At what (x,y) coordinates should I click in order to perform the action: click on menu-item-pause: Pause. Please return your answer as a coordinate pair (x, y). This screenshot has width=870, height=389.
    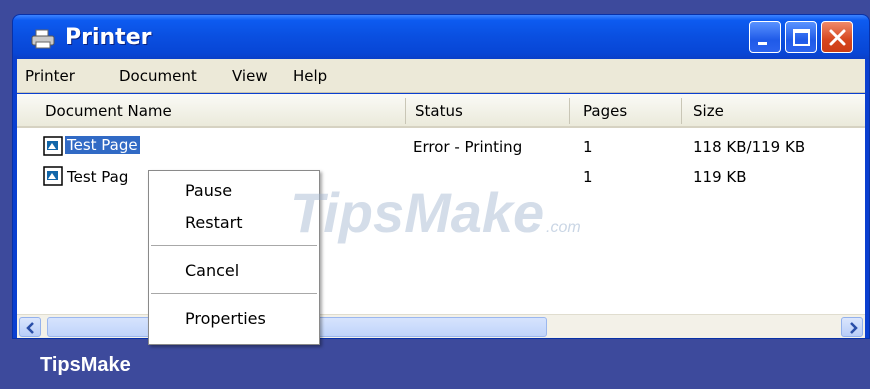
    Looking at the image, I should click on (208, 190).